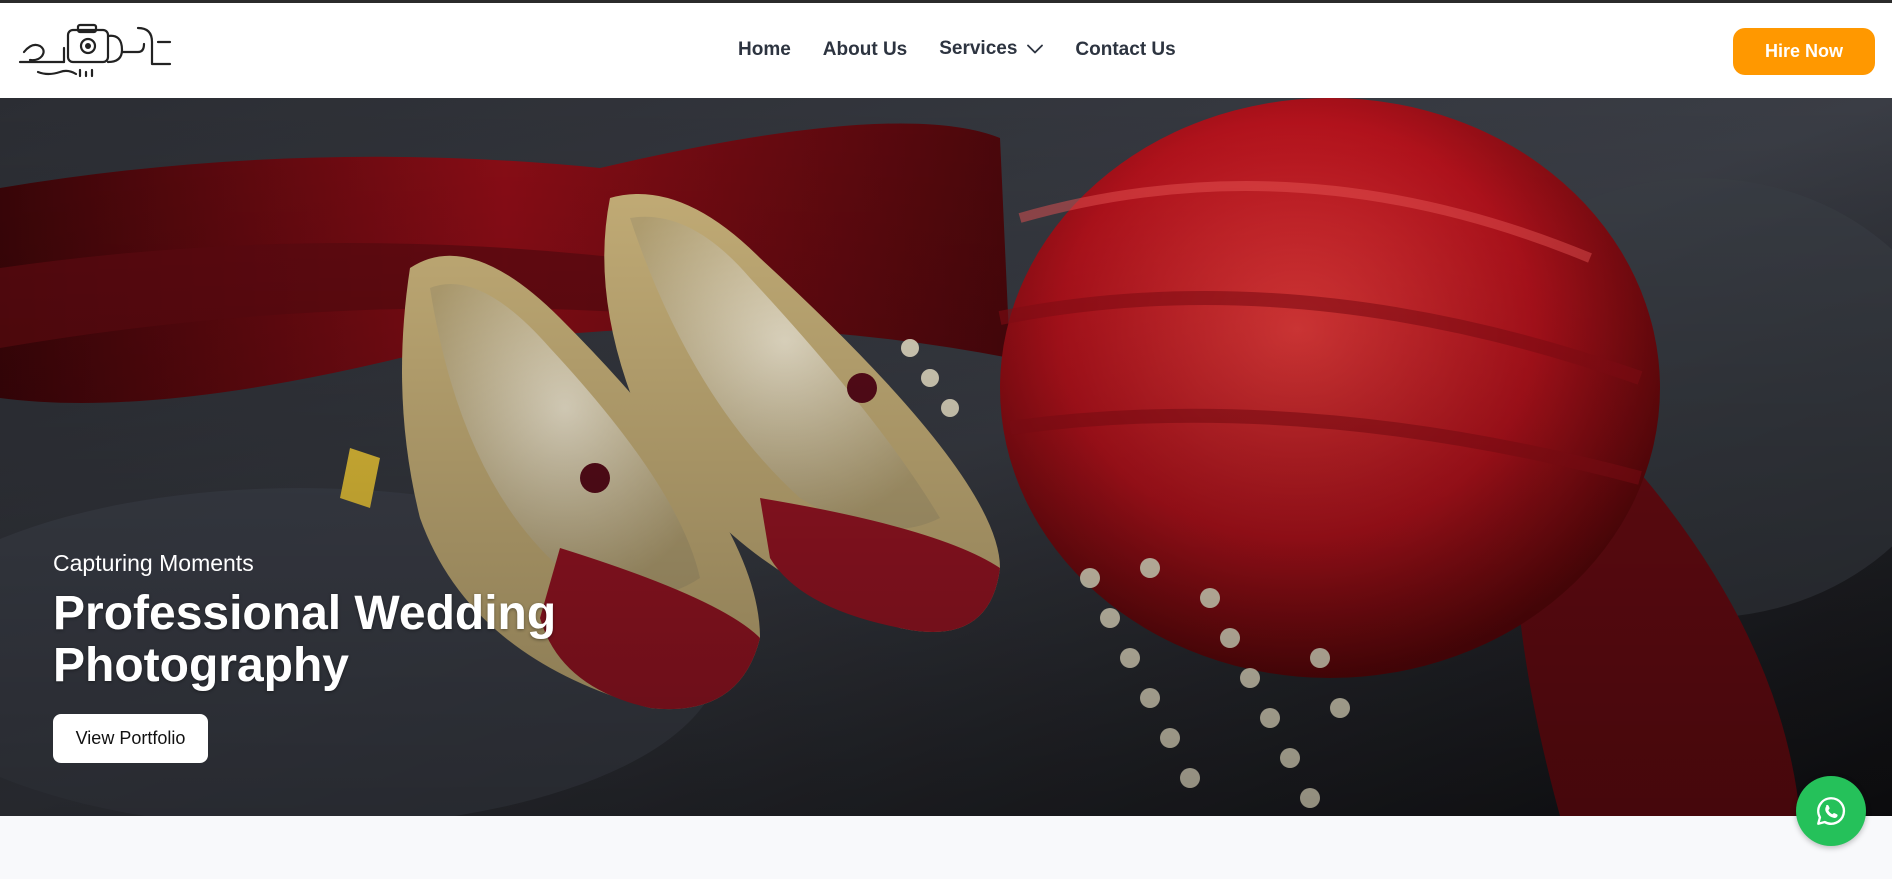 The height and width of the screenshot is (879, 1892). What do you see at coordinates (1035, 49) in the screenshot?
I see `chevron-down-icon` at bounding box center [1035, 49].